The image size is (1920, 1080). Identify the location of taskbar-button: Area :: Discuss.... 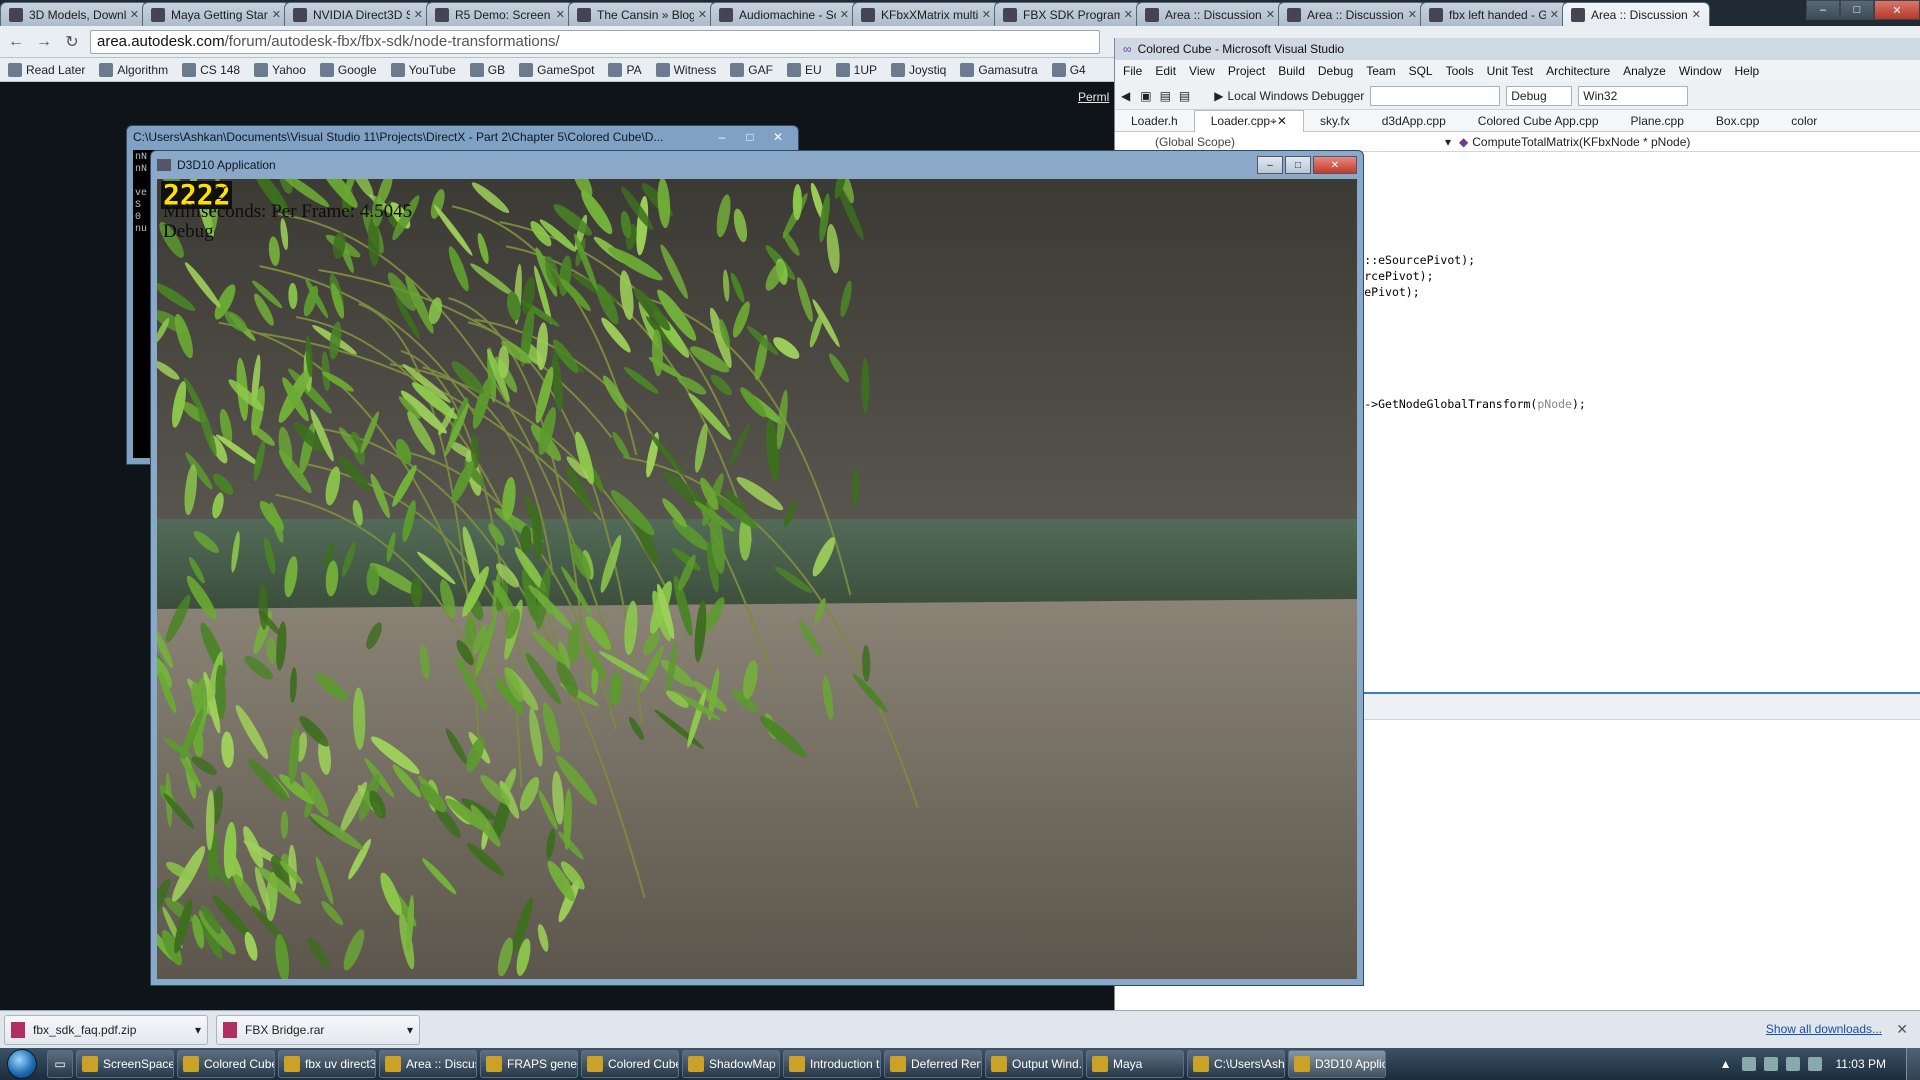
(428, 1064).